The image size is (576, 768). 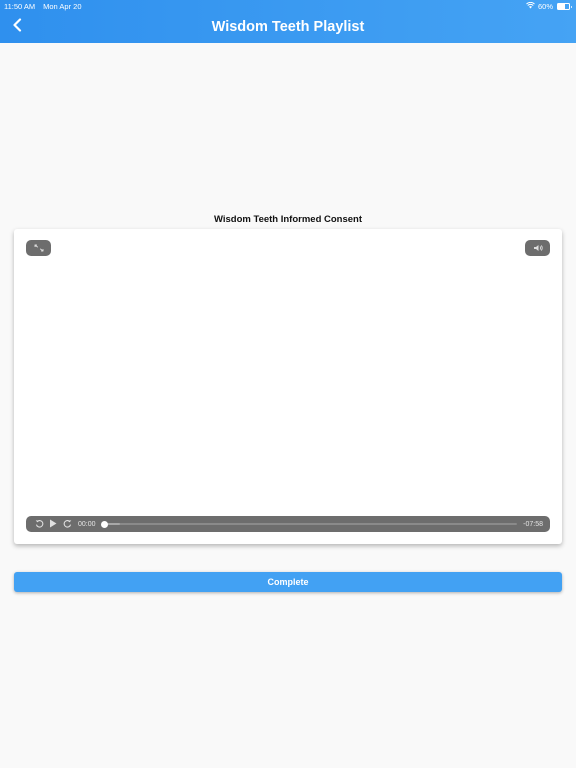 I want to click on speaker-icon, so click(x=538, y=248).